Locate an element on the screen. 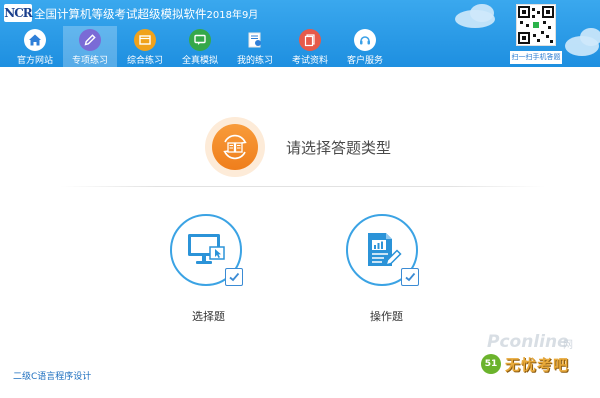  pencil-icon is located at coordinates (90, 40).